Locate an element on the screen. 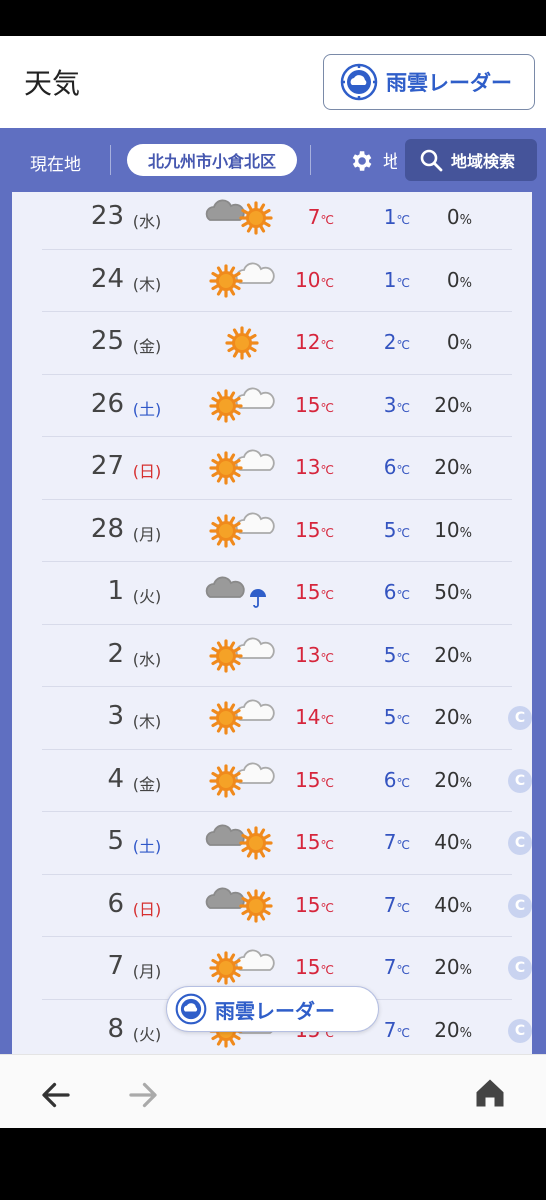 This screenshot has height=1200, width=546. forecast-day: 4 is located at coordinates (115, 778).